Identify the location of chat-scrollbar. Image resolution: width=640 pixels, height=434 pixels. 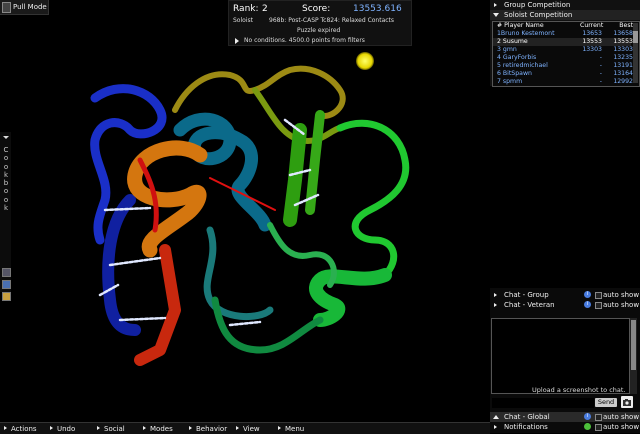
(633, 356).